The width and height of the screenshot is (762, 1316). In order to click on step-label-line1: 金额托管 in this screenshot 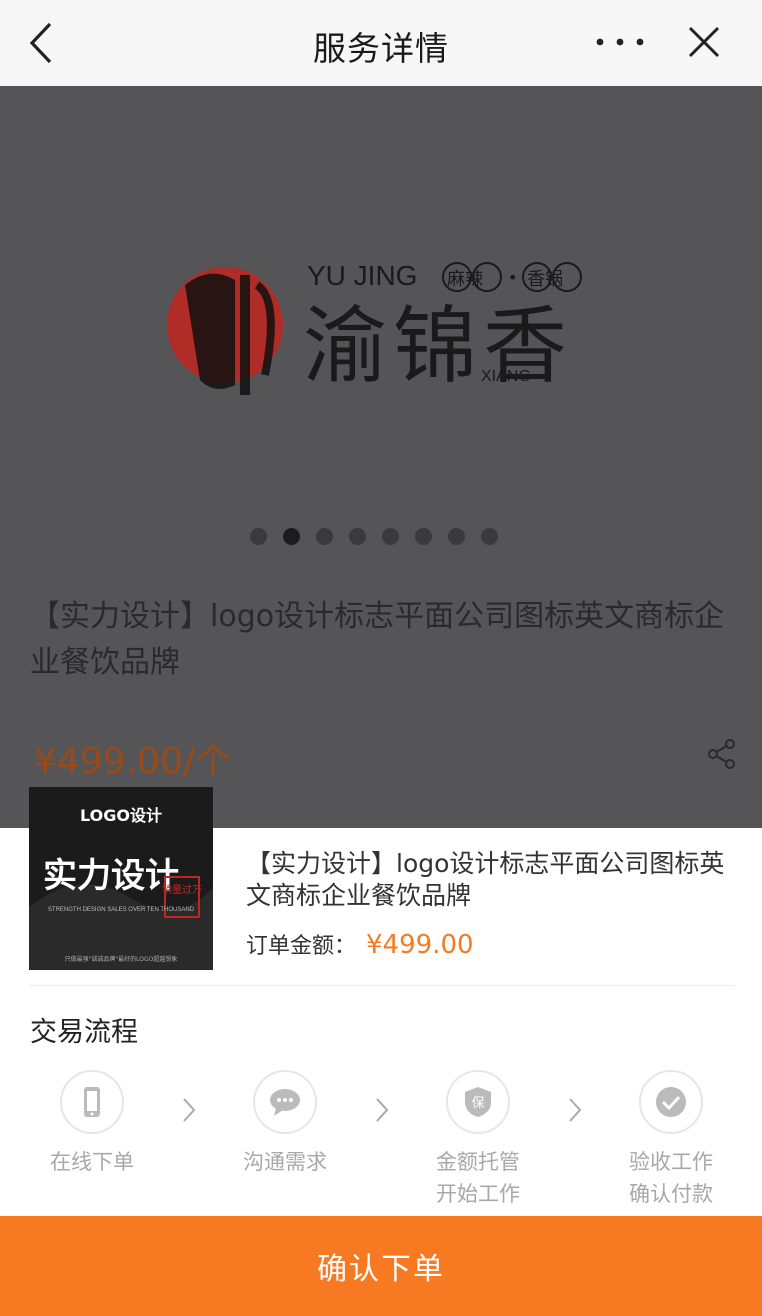, I will do `click(478, 1162)`.